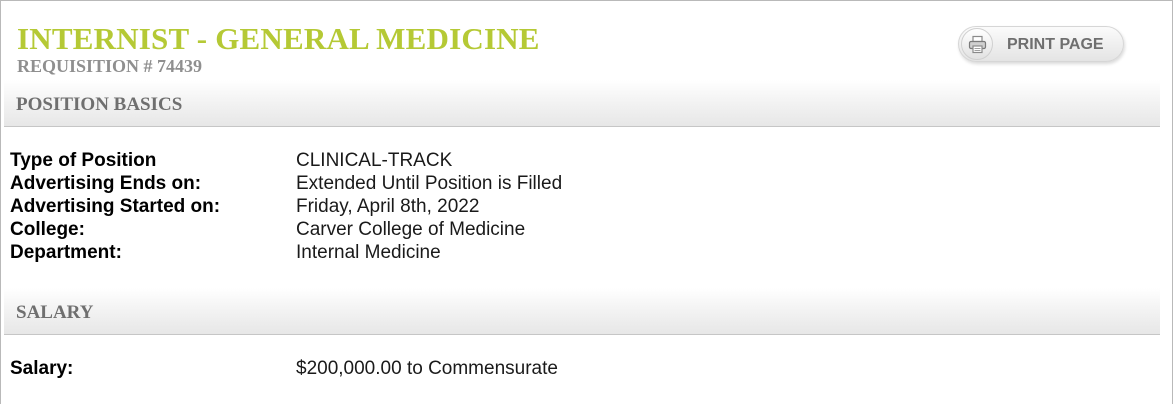 The image size is (1173, 405). I want to click on field-label: College:, so click(47, 229).